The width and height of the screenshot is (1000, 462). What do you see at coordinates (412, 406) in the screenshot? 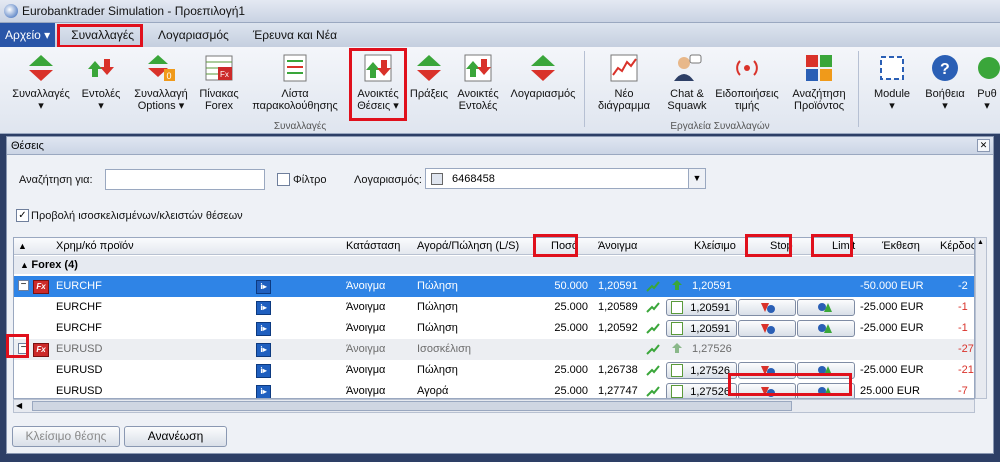
I see `scroll-thumb` at bounding box center [412, 406].